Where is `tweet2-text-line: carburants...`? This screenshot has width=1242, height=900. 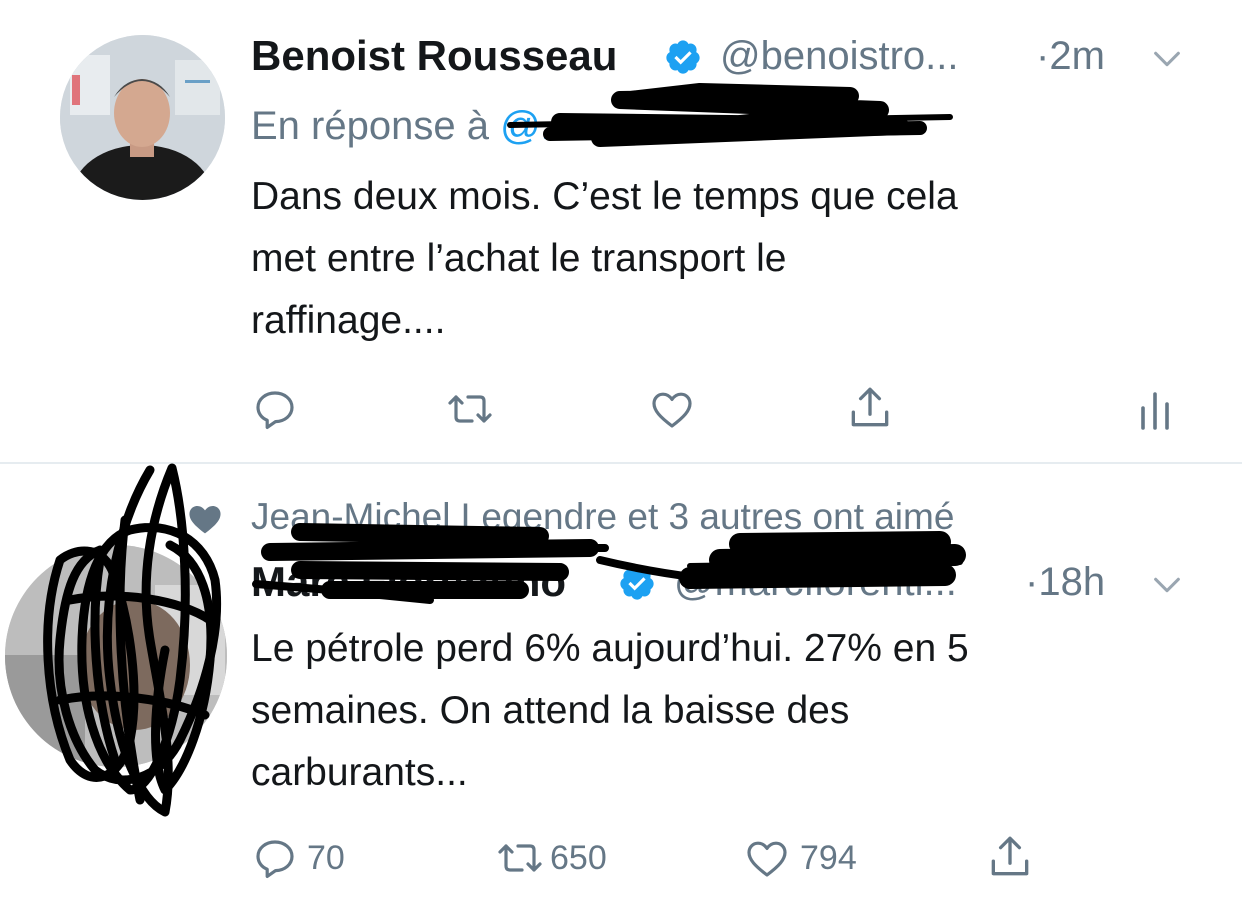 tweet2-text-line: carburants... is located at coordinates (359, 772).